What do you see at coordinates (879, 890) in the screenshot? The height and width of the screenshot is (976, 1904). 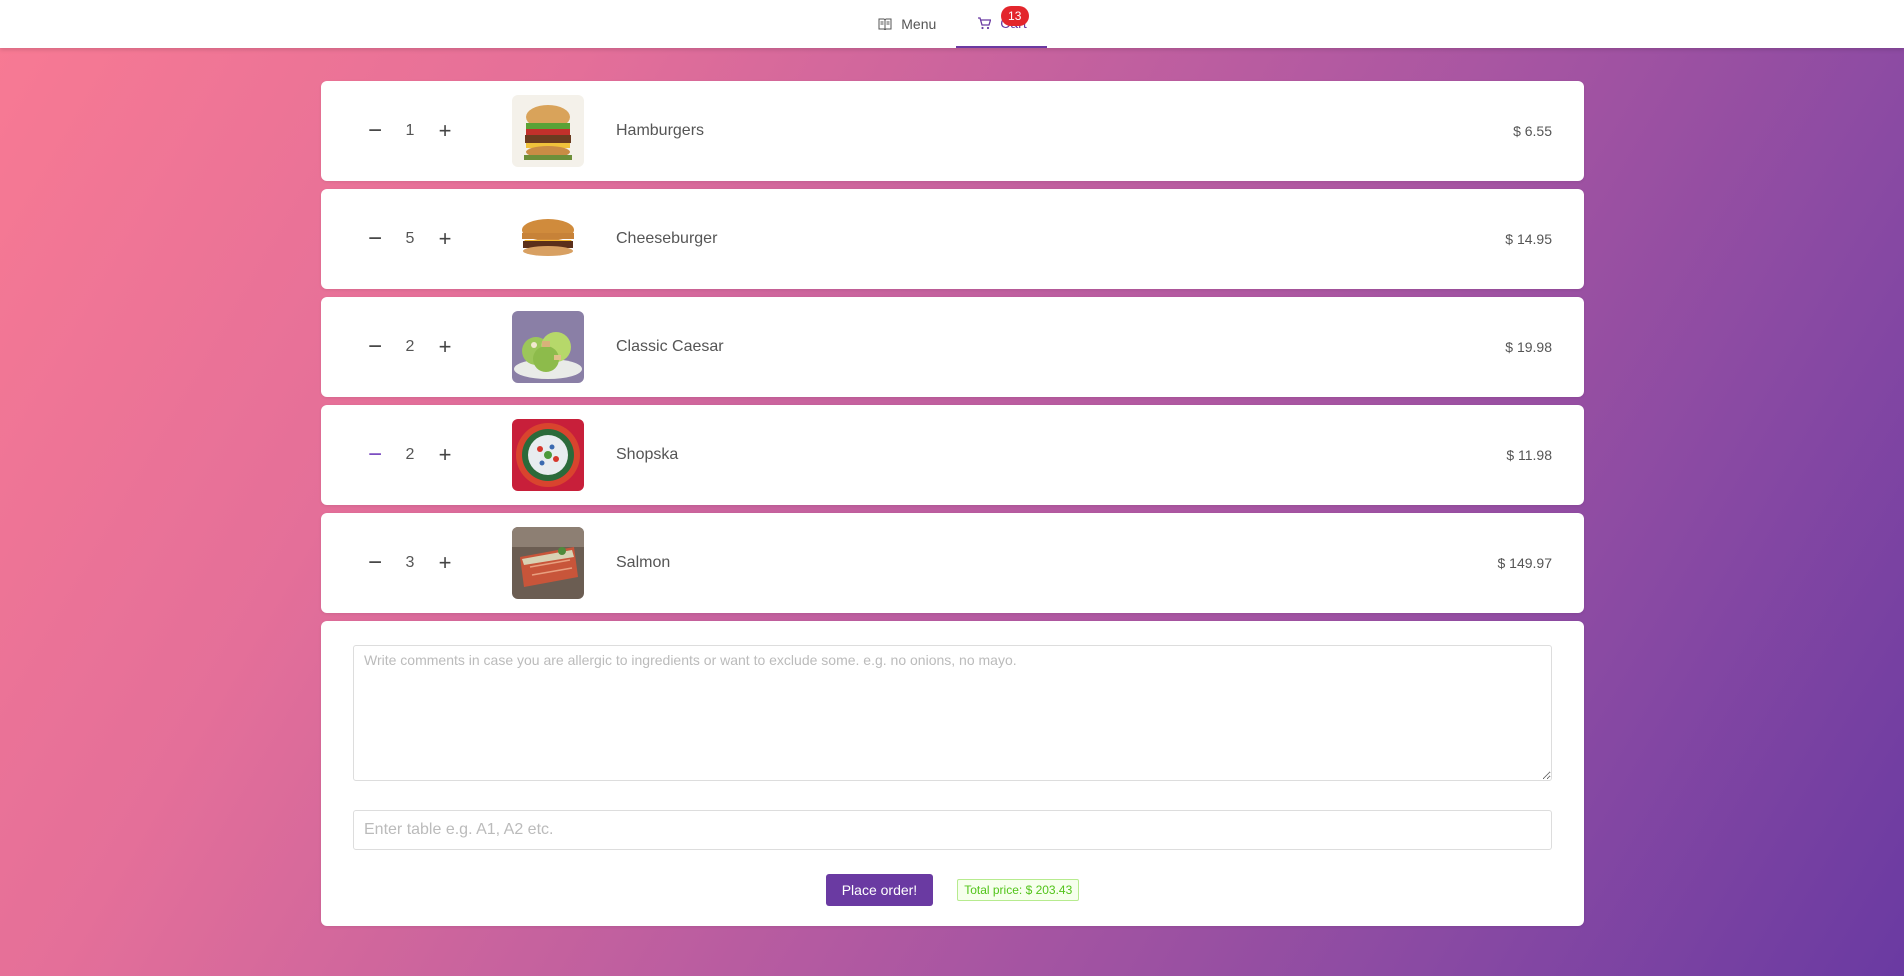 I see `place-order-button: Place order!` at bounding box center [879, 890].